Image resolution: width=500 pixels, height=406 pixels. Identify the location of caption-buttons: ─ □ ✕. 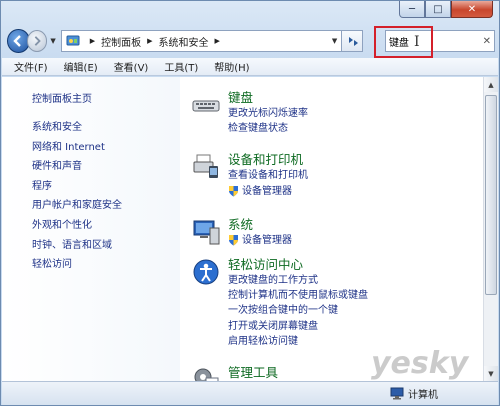
(446, 9).